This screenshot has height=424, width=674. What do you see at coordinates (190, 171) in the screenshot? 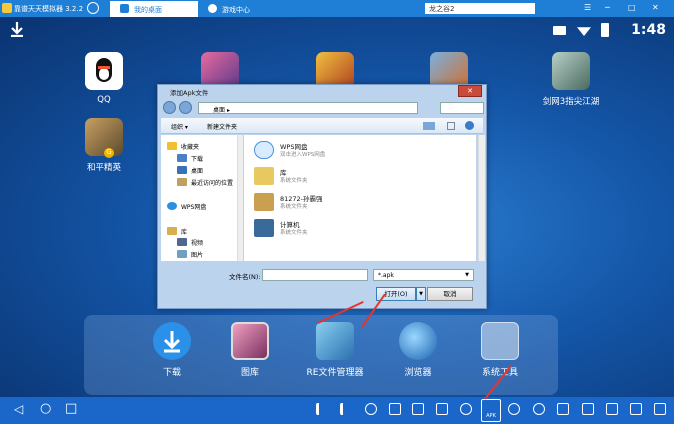
I see `nav-desktop: 桌面` at bounding box center [190, 171].